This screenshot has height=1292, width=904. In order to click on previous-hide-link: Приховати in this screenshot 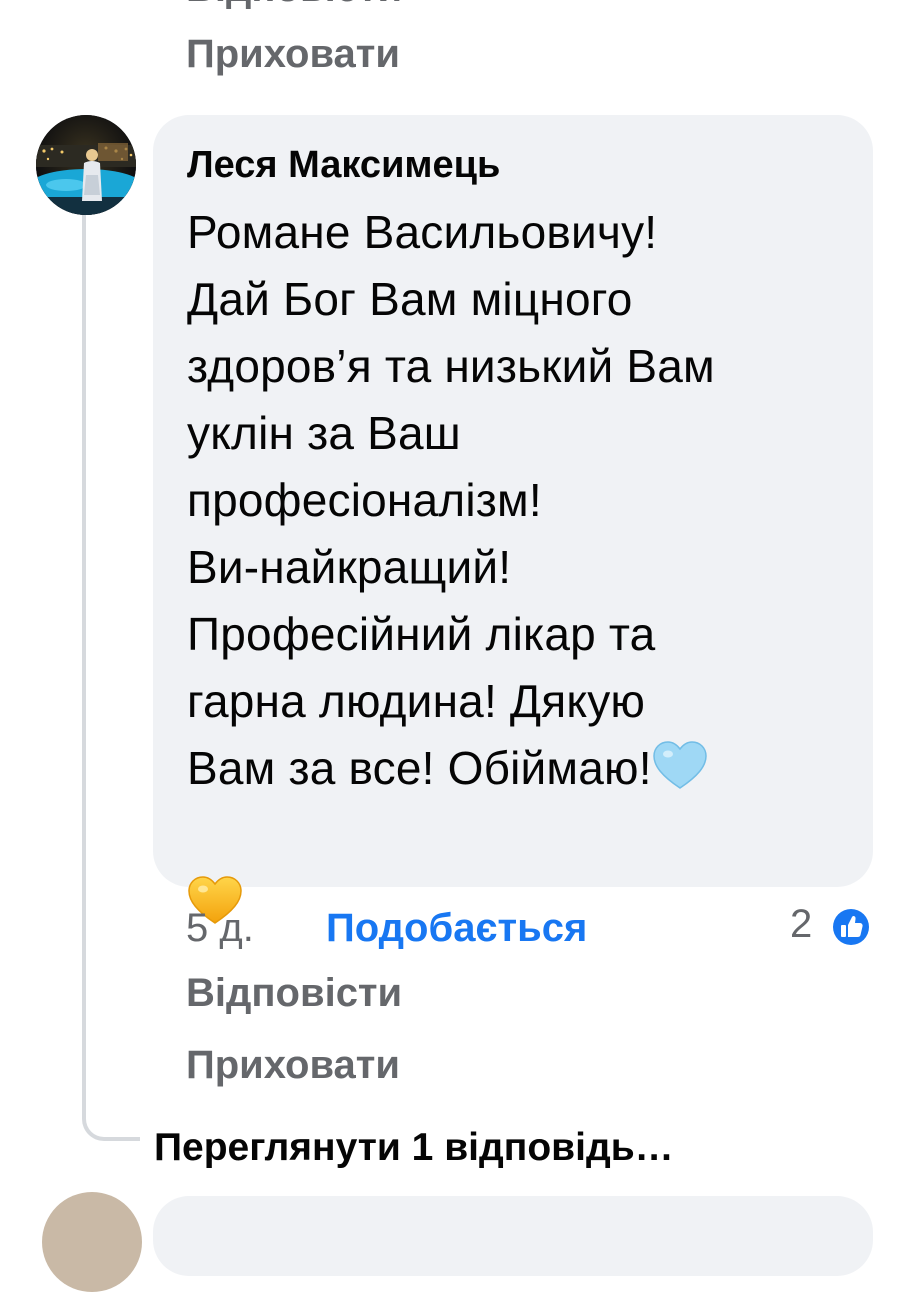, I will do `click(293, 54)`.